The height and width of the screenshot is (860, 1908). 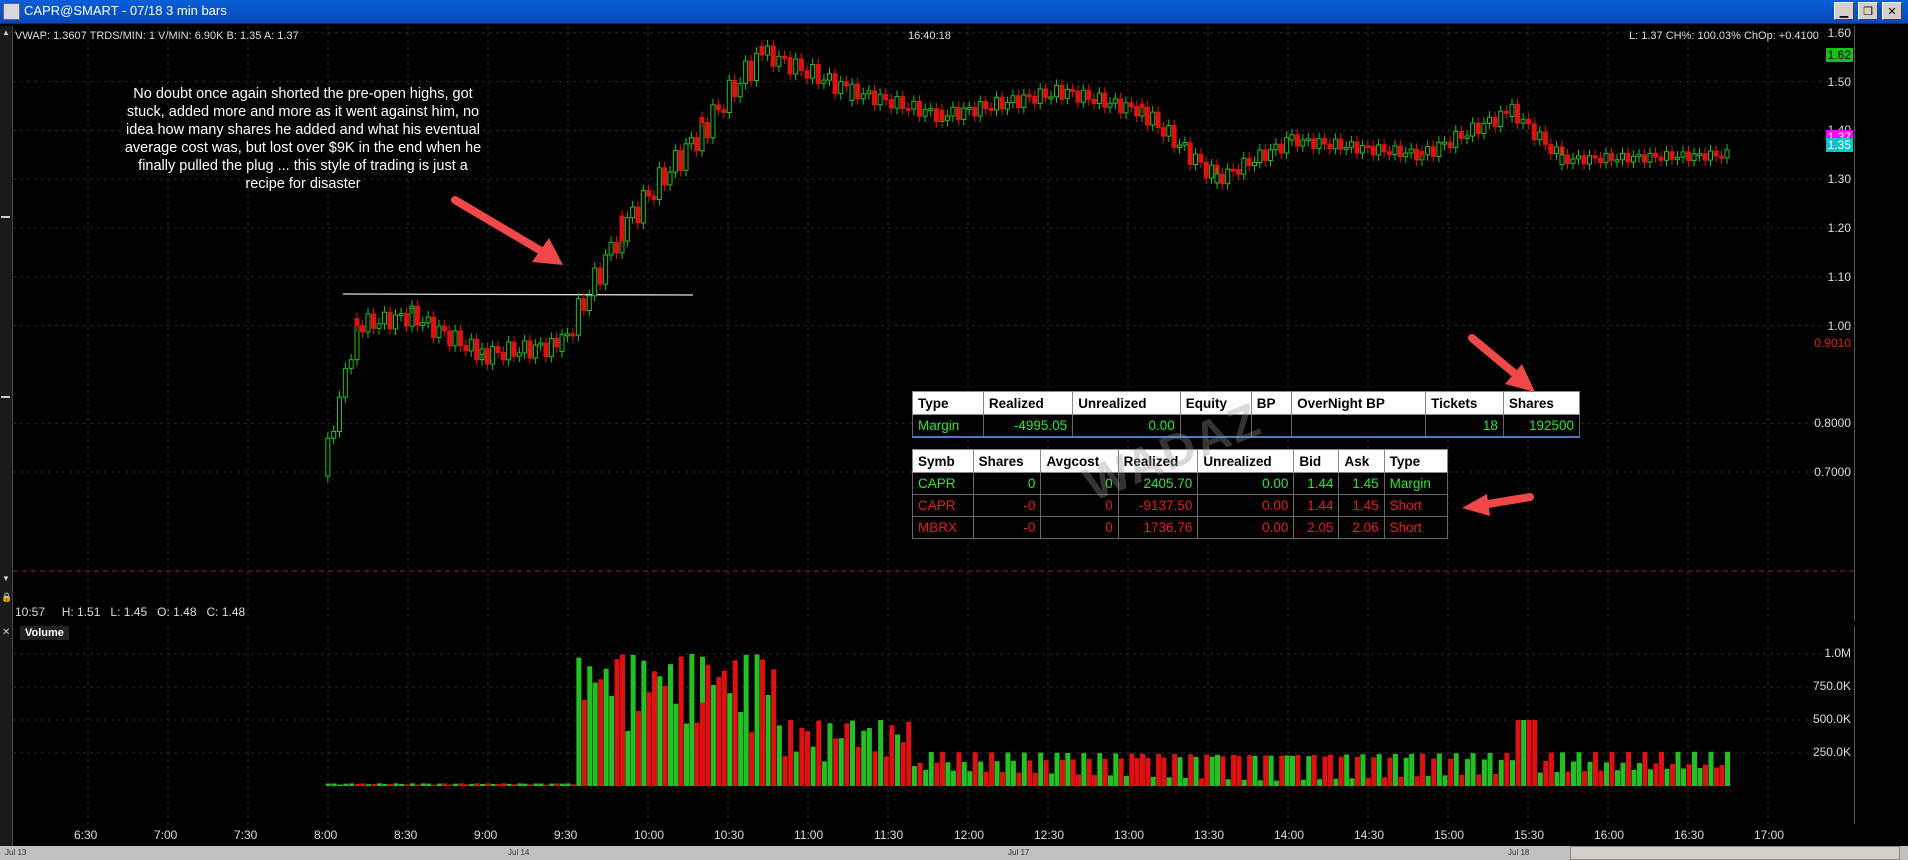 What do you see at coordinates (6, 32) in the screenshot?
I see `scroll-up-icon: ▲` at bounding box center [6, 32].